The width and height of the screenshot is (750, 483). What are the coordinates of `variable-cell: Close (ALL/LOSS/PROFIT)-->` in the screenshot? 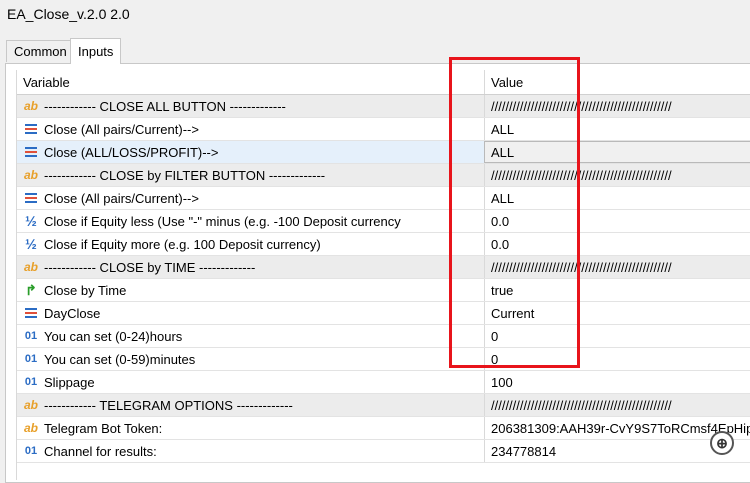 It's located at (250, 152).